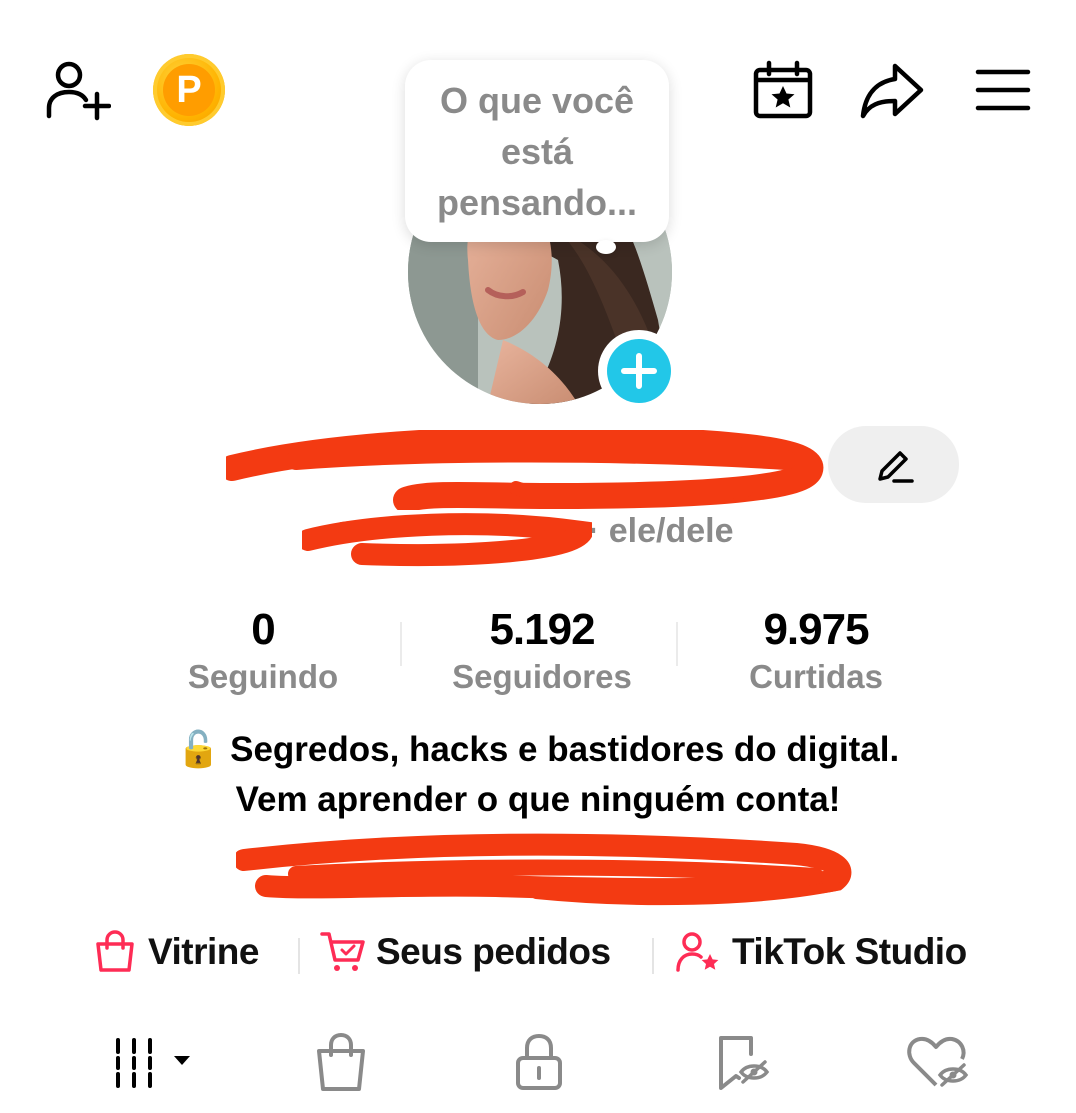  I want to click on coin-icon: P, so click(189, 90).